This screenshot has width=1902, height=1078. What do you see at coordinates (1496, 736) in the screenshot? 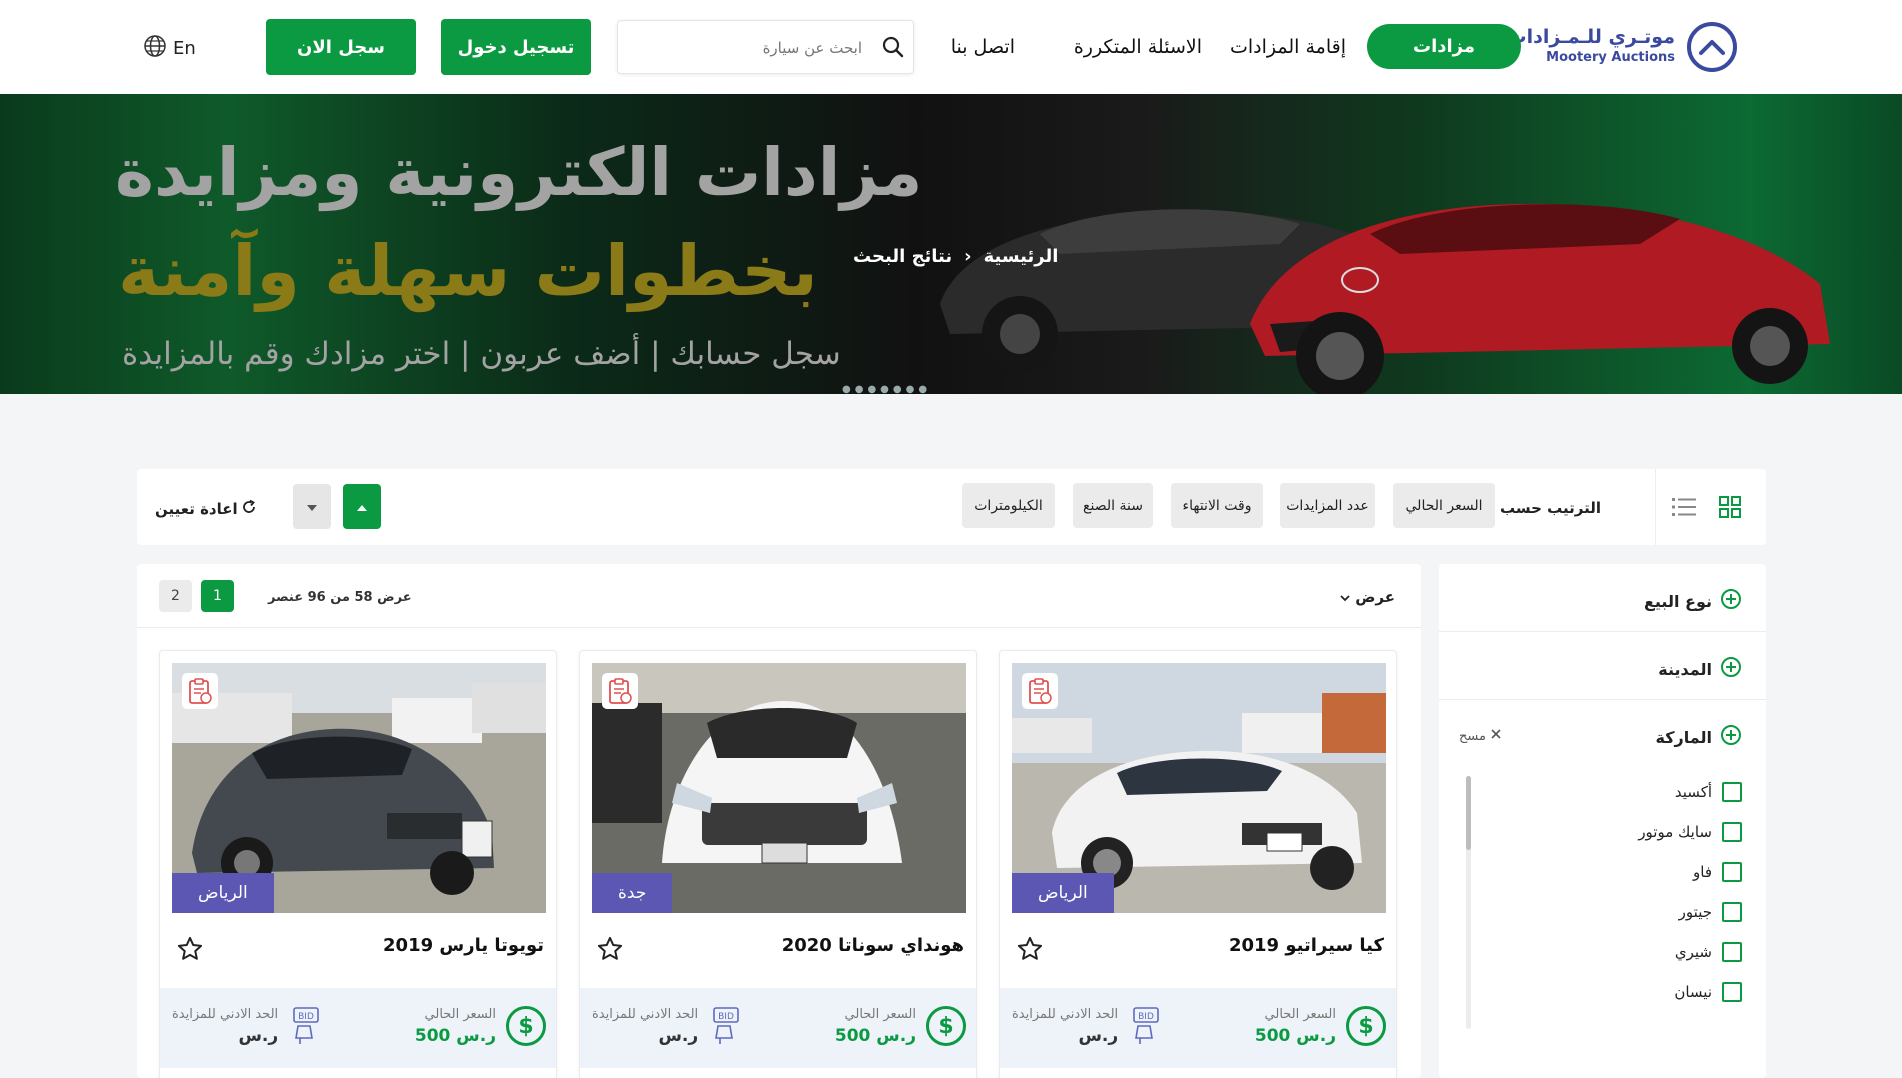
I see `close-icon` at bounding box center [1496, 736].